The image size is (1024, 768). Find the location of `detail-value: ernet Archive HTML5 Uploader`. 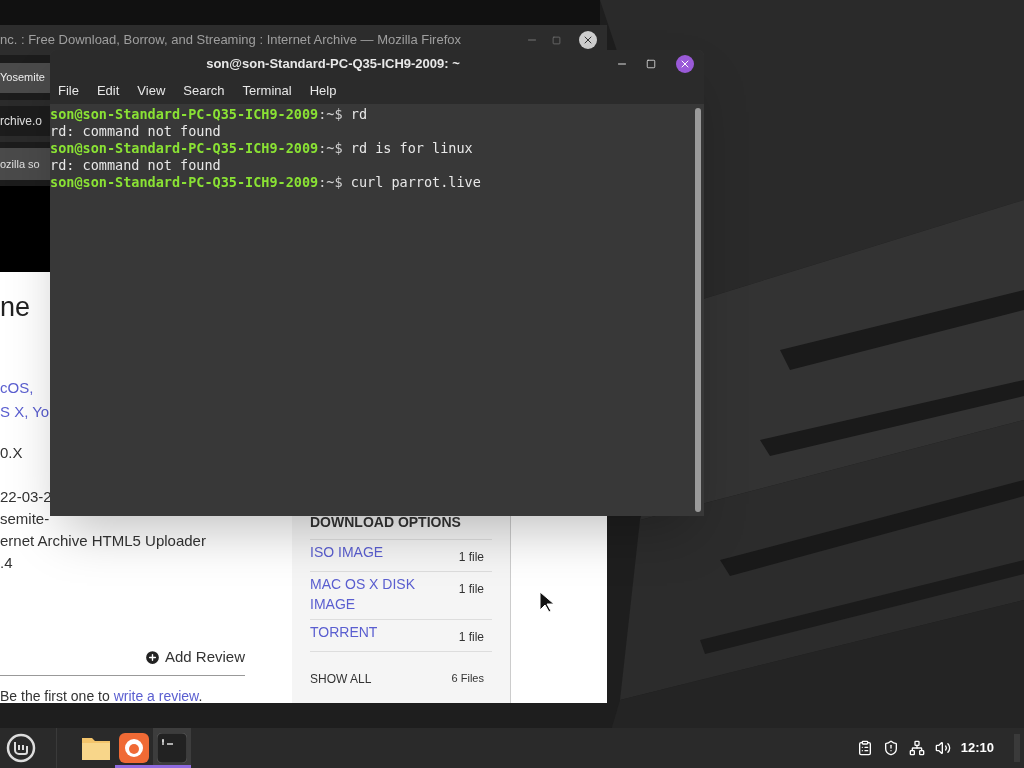

detail-value: ernet Archive HTML5 Uploader is located at coordinates (103, 541).